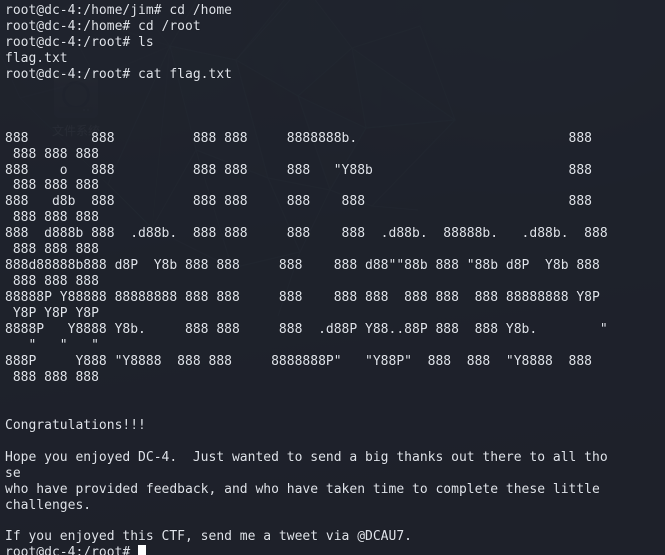 The width and height of the screenshot is (665, 555). I want to click on terminal-line: root@dc-4:/home# cd /root, so click(103, 26).